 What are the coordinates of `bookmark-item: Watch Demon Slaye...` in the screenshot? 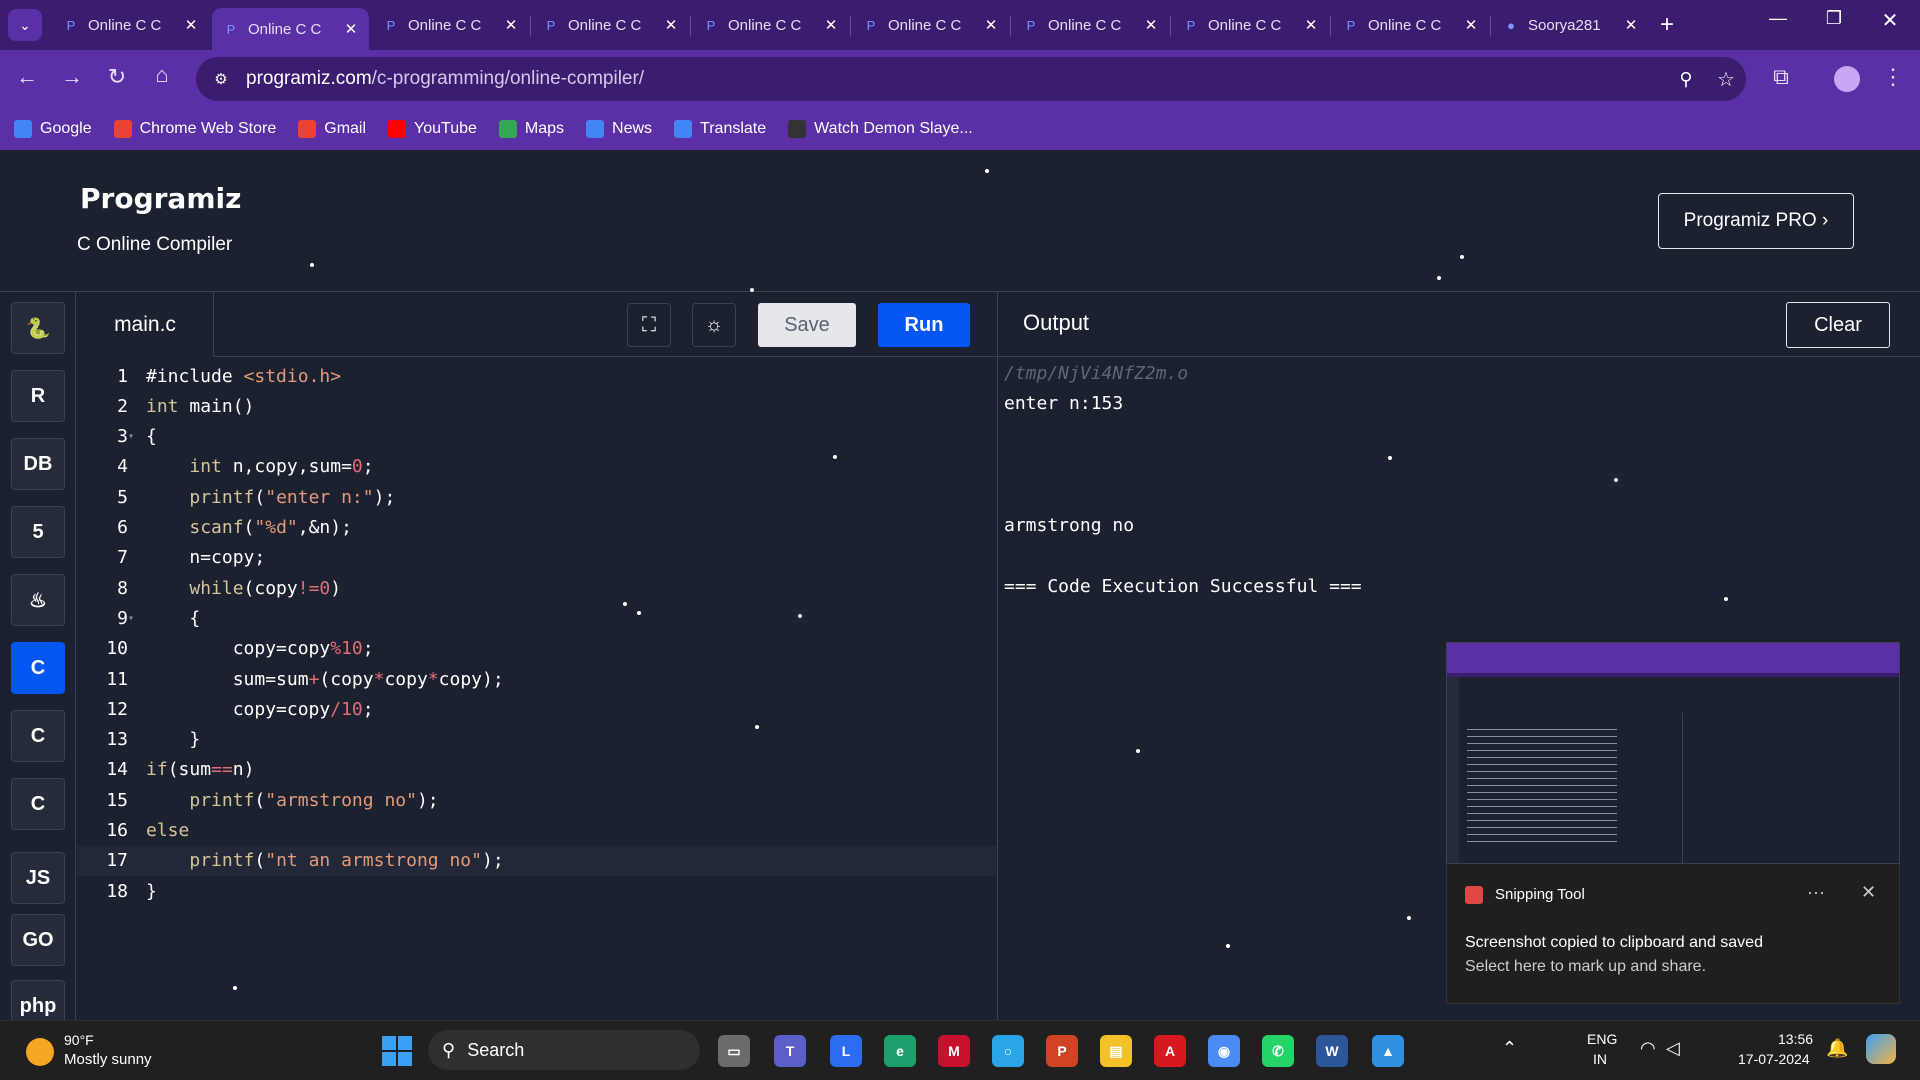 It's located at (880, 129).